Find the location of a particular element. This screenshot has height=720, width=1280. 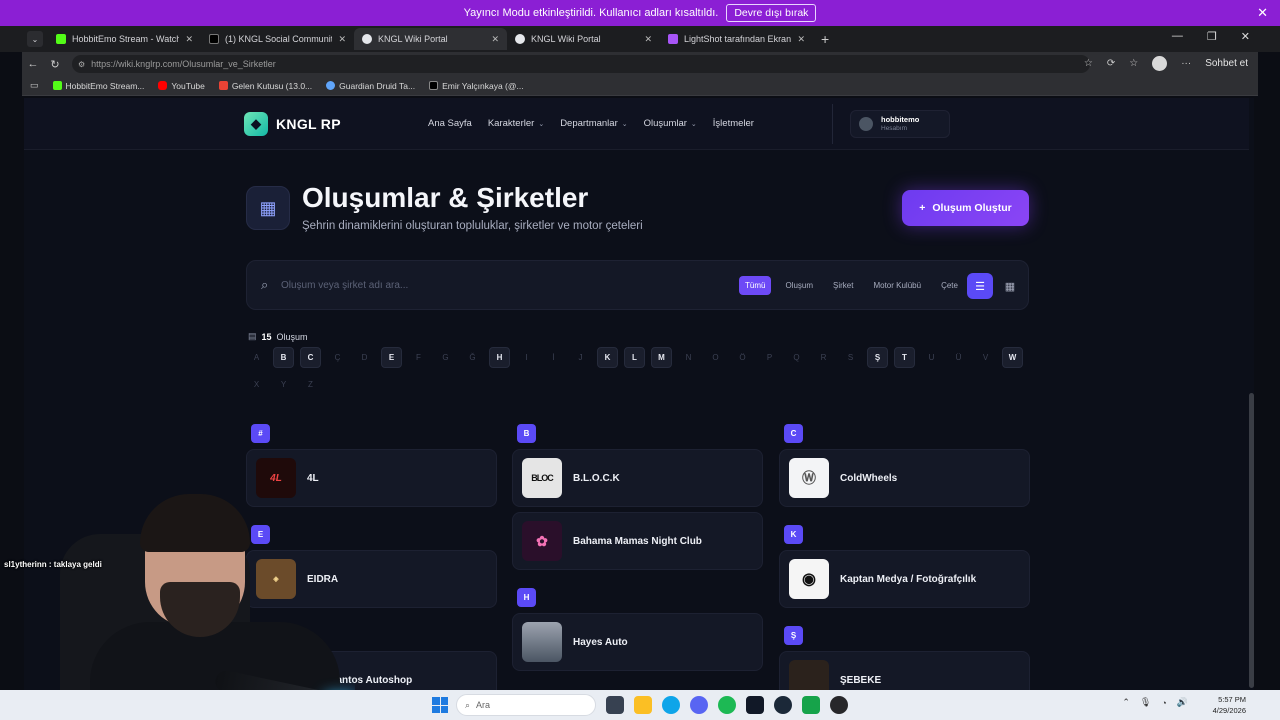

alphabet-letter: E is located at coordinates (391, 357).